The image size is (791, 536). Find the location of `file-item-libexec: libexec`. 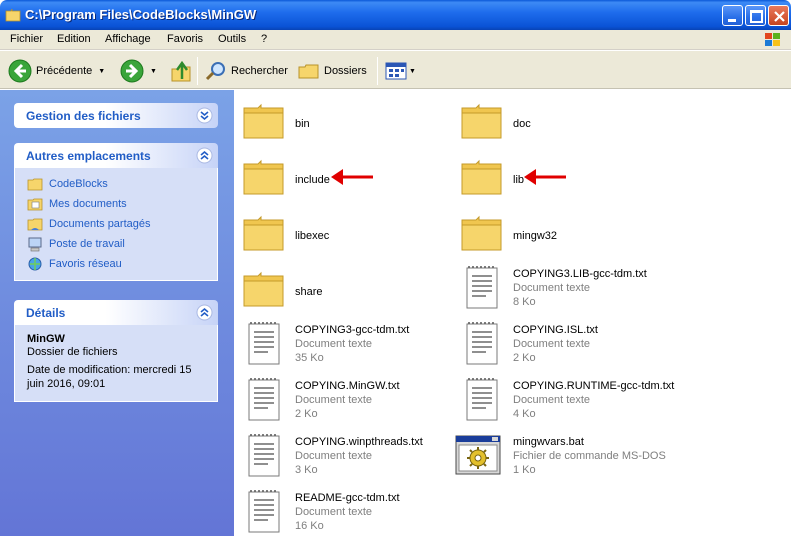

file-item-libexec: libexec is located at coordinates (347, 234).